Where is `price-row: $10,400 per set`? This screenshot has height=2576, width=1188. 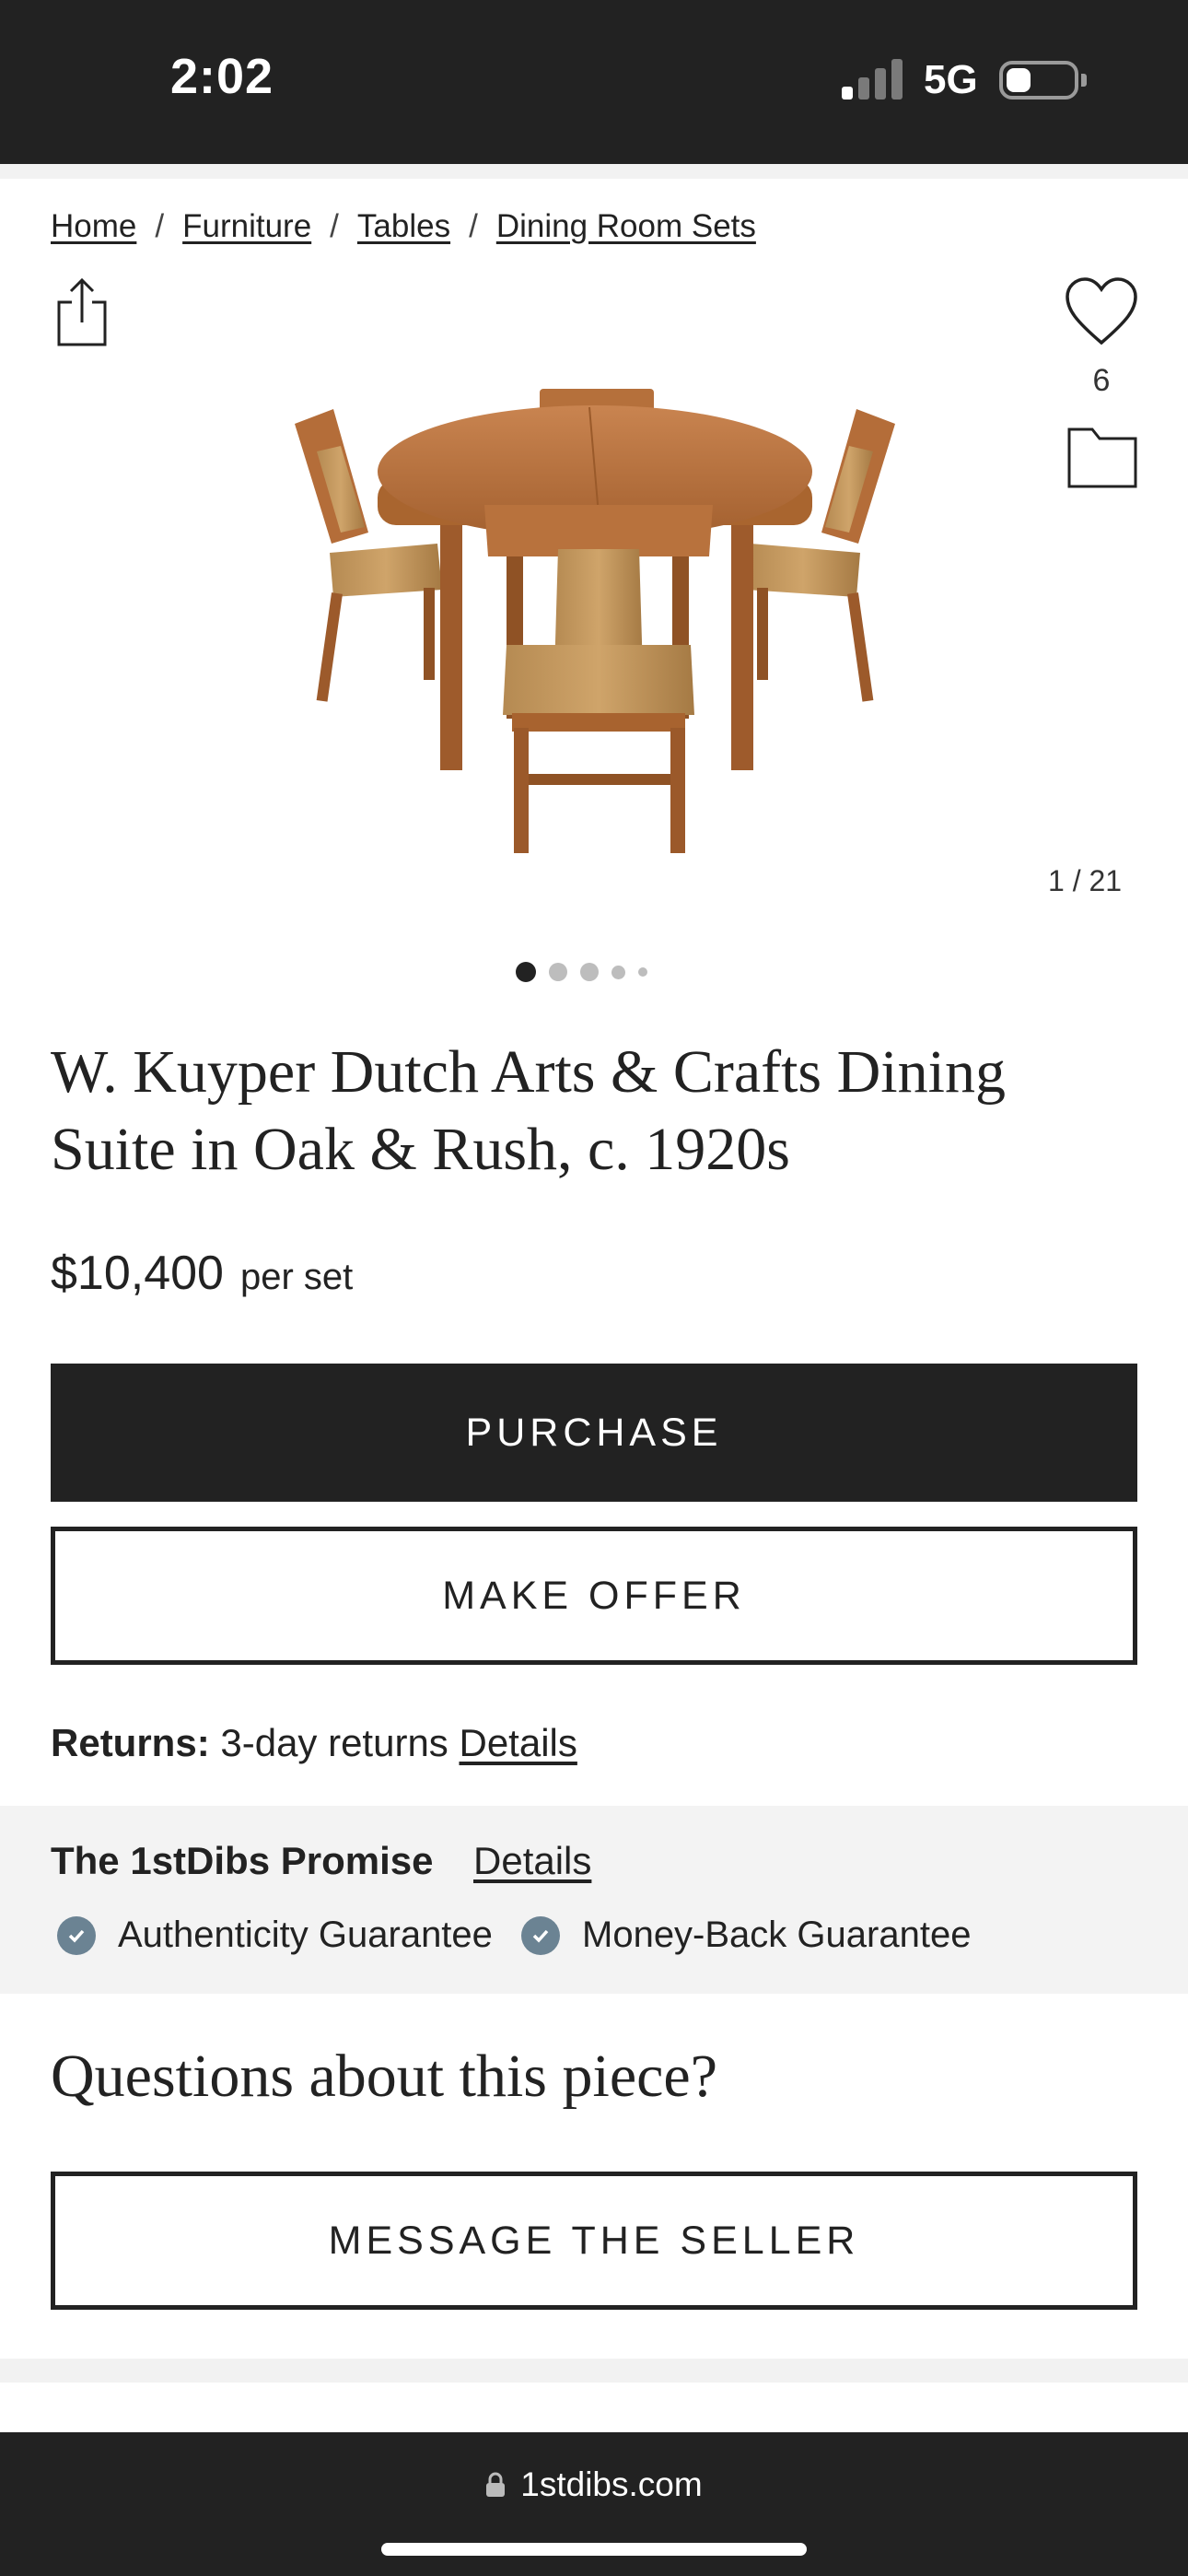 price-row: $10,400 per set is located at coordinates (202, 1273).